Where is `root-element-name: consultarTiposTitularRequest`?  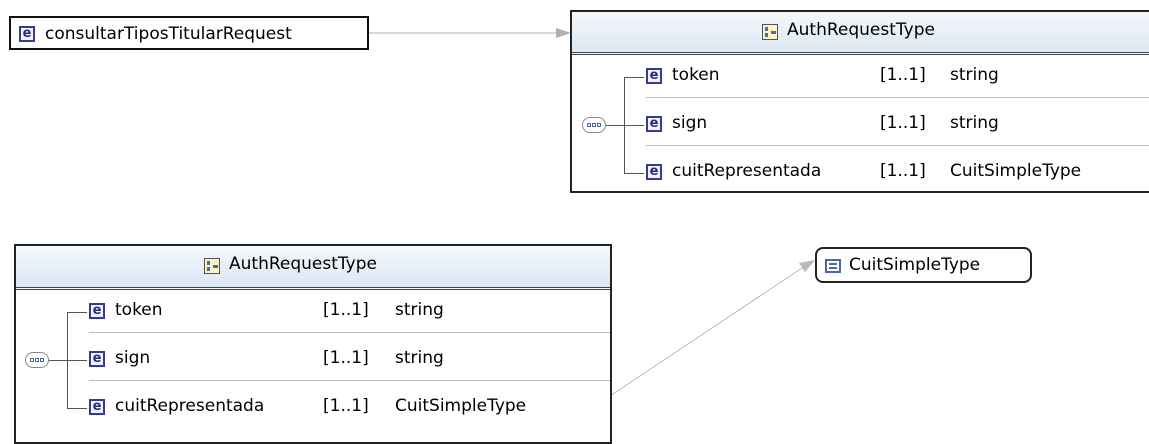 root-element-name: consultarTiposTitularRequest is located at coordinates (168, 34).